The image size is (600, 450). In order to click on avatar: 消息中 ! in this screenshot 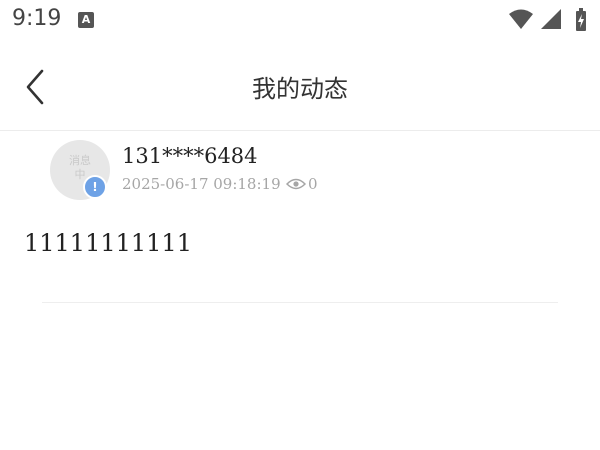, I will do `click(80, 170)`.